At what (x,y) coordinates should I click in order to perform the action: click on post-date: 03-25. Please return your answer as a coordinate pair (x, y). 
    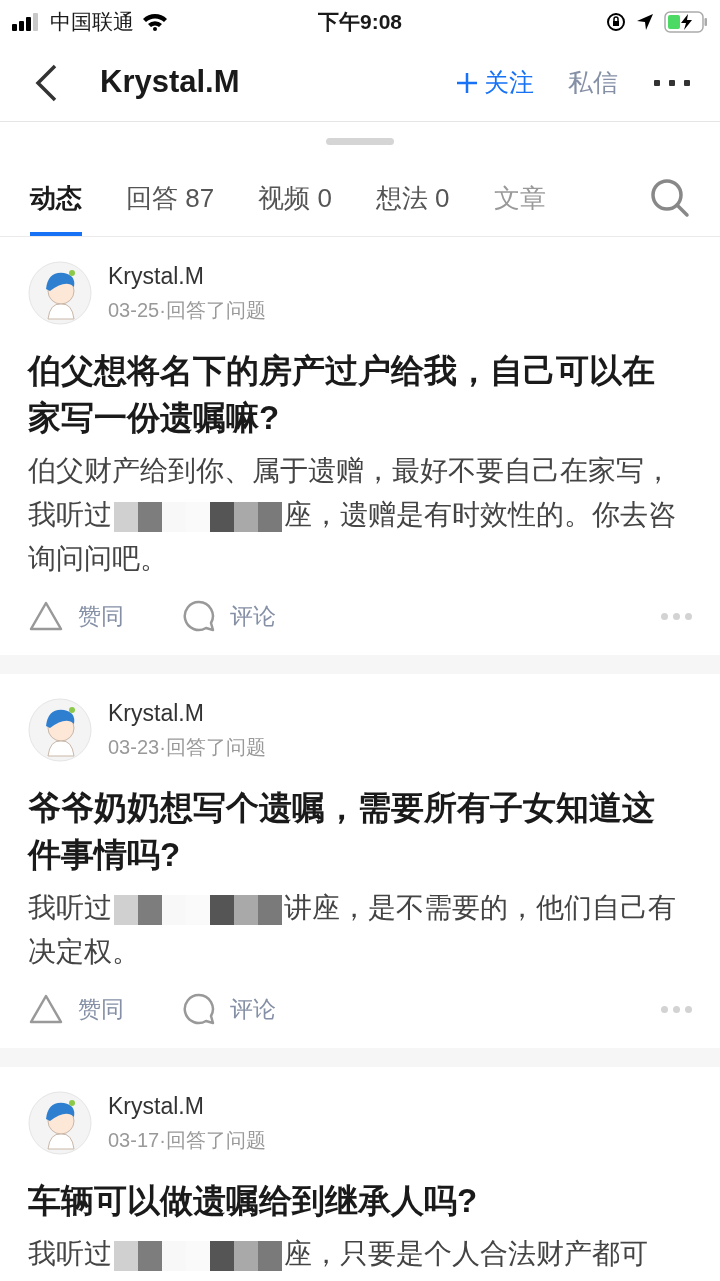
    Looking at the image, I should click on (134, 310).